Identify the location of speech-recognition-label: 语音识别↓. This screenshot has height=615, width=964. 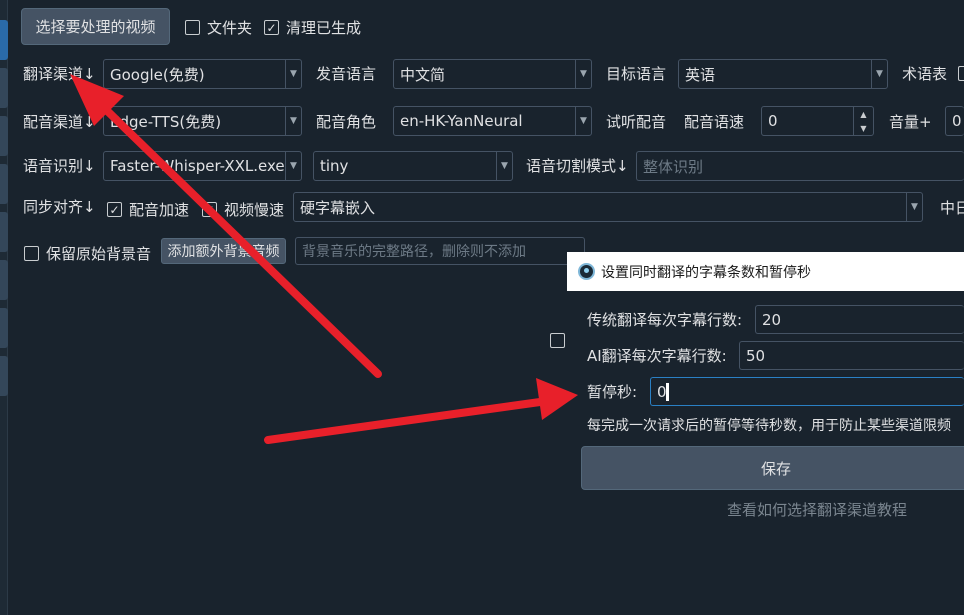
(59, 166).